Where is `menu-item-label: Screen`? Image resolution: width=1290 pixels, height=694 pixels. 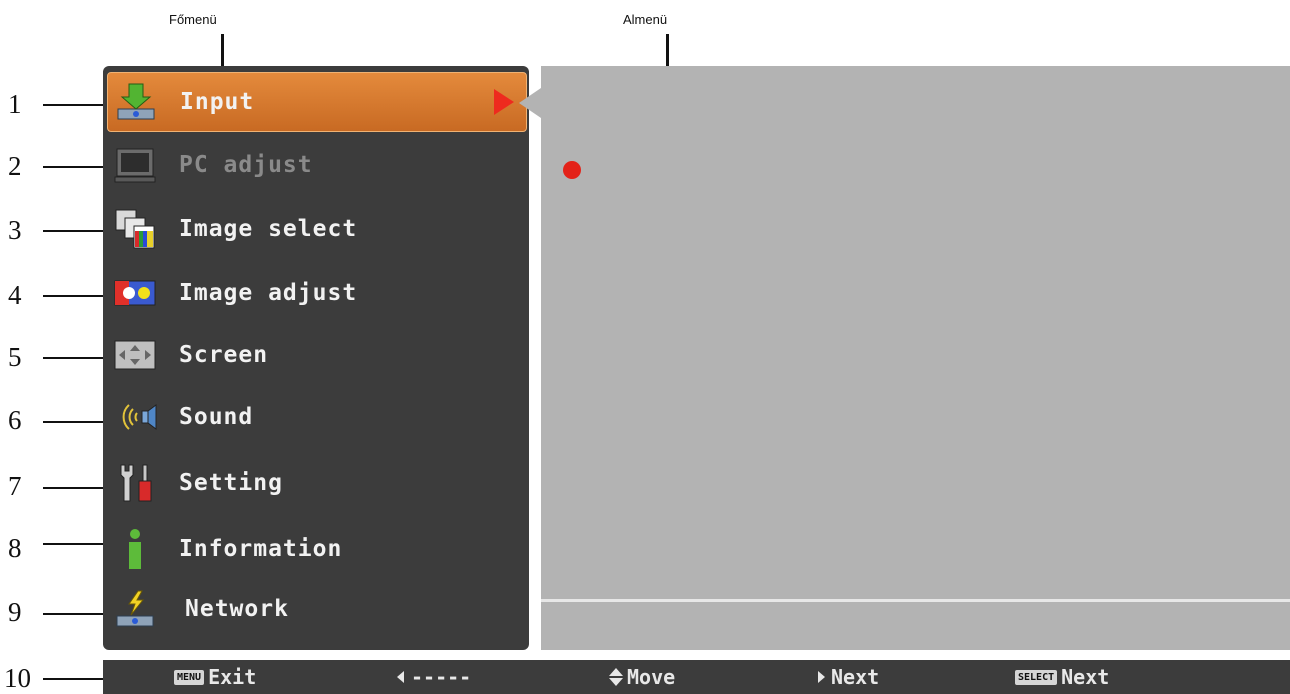
menu-item-label: Screen is located at coordinates (224, 355).